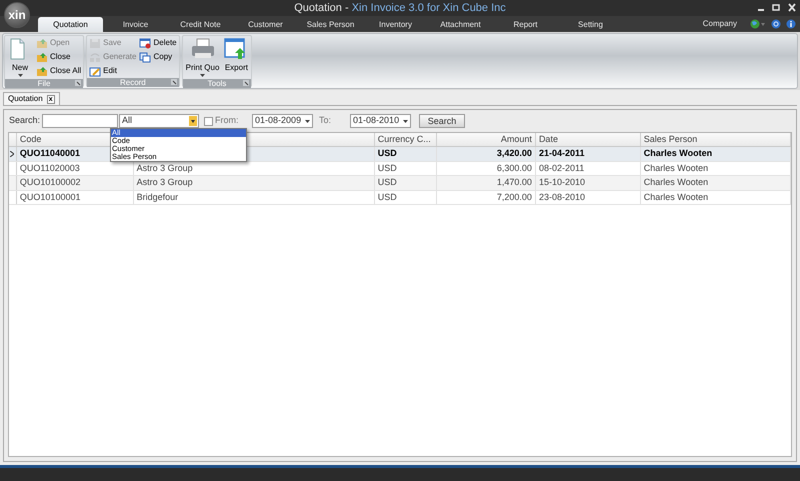  What do you see at coordinates (761, 10) in the screenshot?
I see `minimize-icon` at bounding box center [761, 10].